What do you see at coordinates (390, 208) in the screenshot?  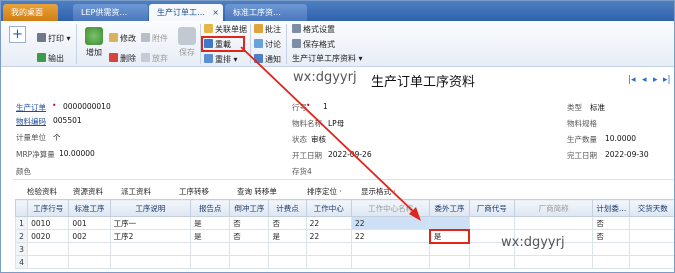 I see `col-header: 工作中心名称` at bounding box center [390, 208].